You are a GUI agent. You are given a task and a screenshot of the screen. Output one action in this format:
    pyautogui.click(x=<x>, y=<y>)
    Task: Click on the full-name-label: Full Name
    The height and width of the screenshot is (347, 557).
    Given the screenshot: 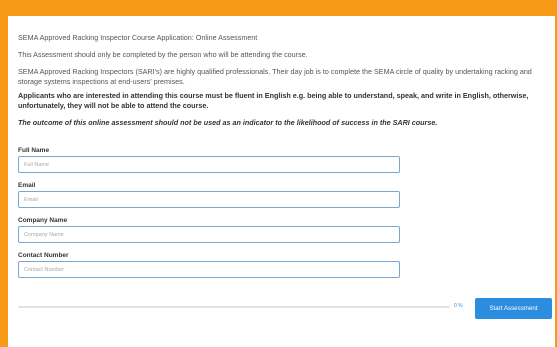 What is the action you would take?
    pyautogui.click(x=34, y=150)
    